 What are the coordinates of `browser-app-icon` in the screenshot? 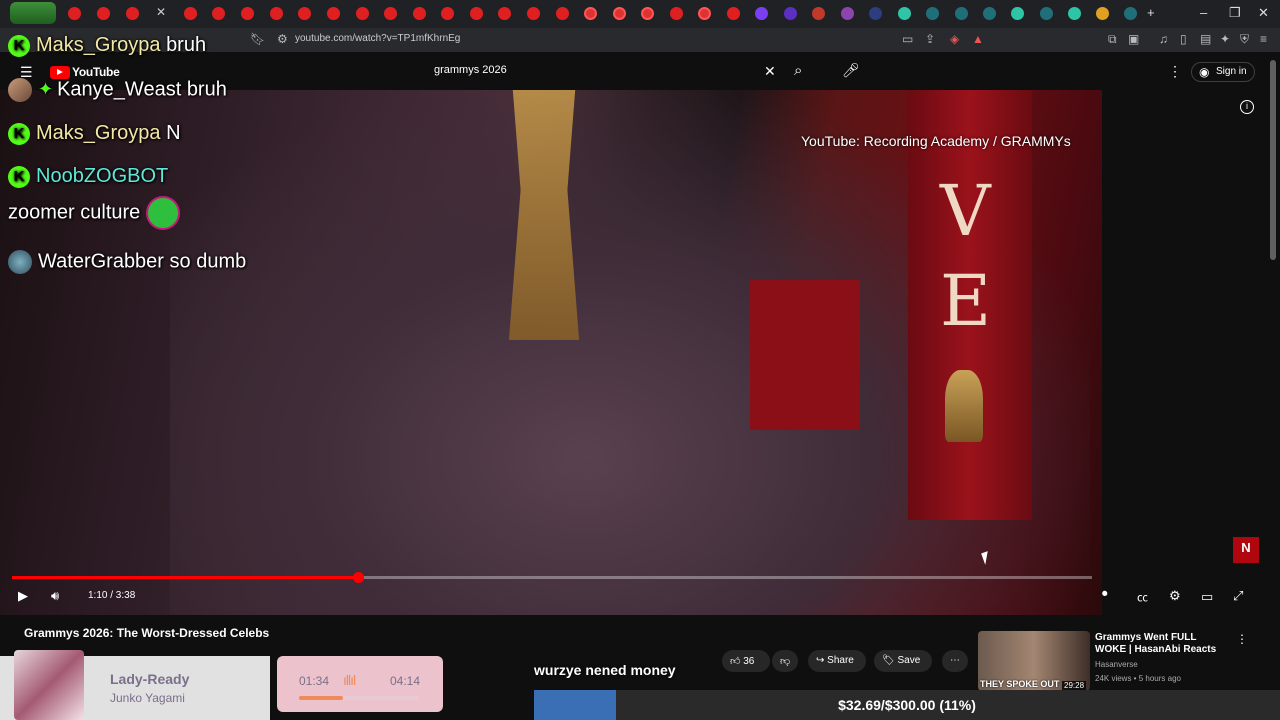 It's located at (33, 13).